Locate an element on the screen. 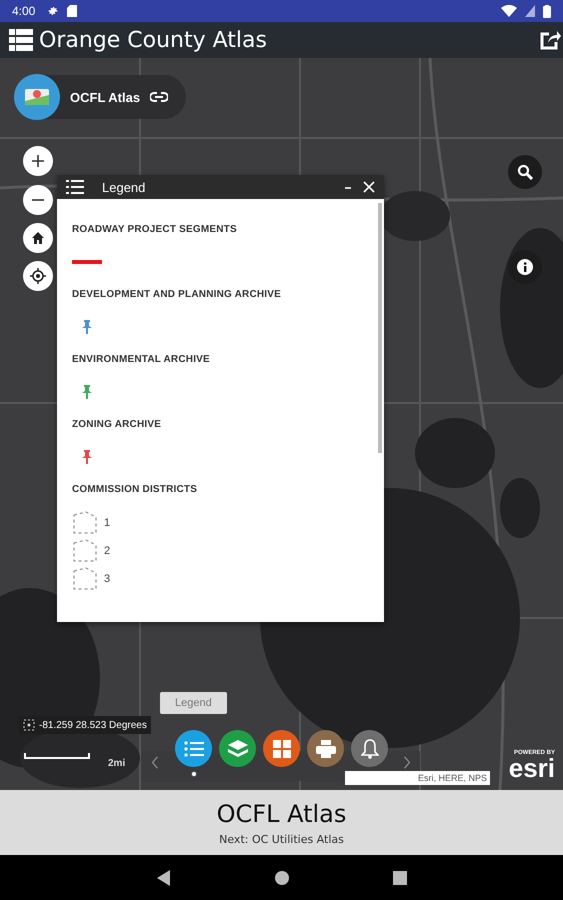  district-label: 3 is located at coordinates (107, 579).